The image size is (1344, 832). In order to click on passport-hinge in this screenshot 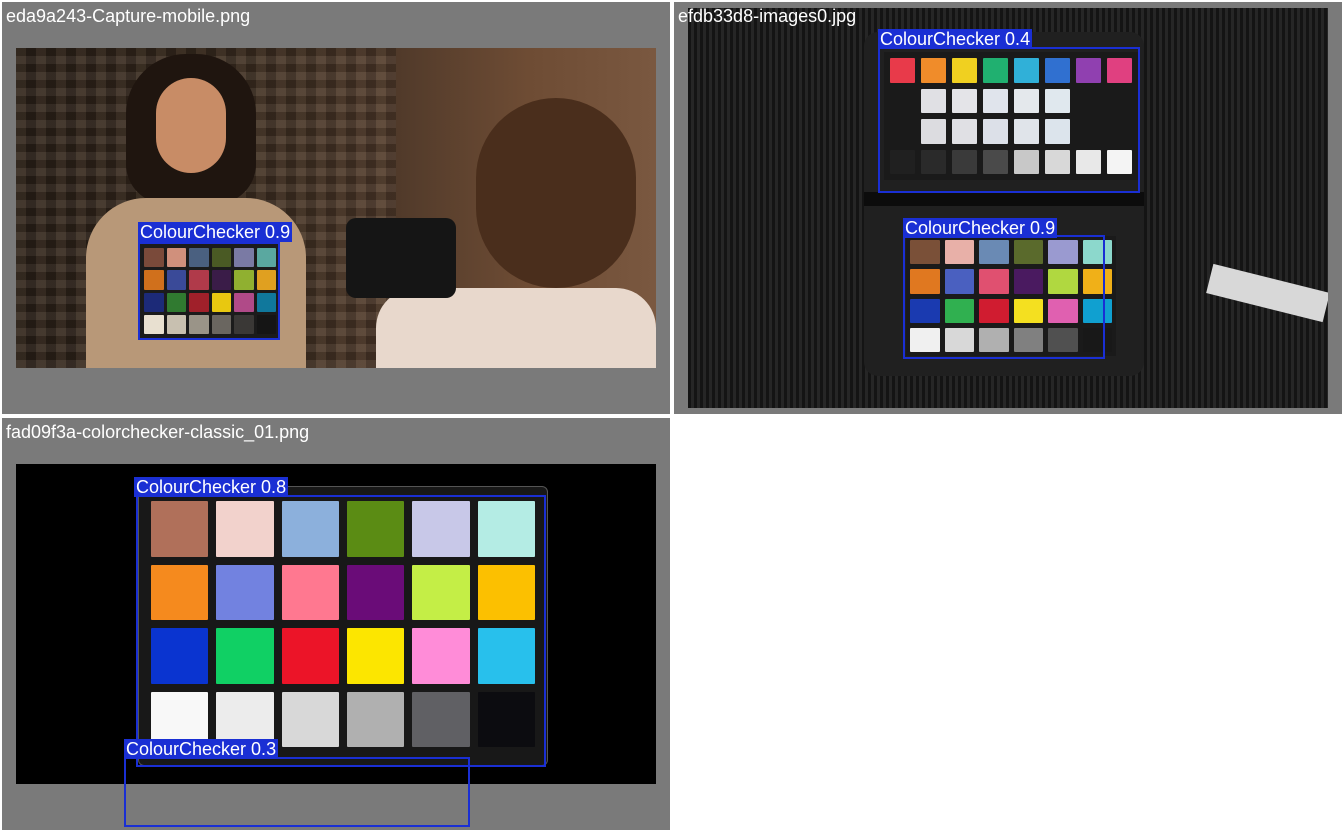, I will do `click(1004, 199)`.